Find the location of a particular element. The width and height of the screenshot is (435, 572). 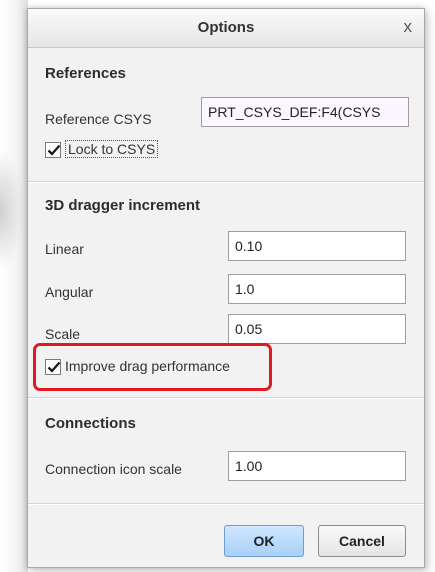

cancel-button: Cancel is located at coordinates (362, 541).